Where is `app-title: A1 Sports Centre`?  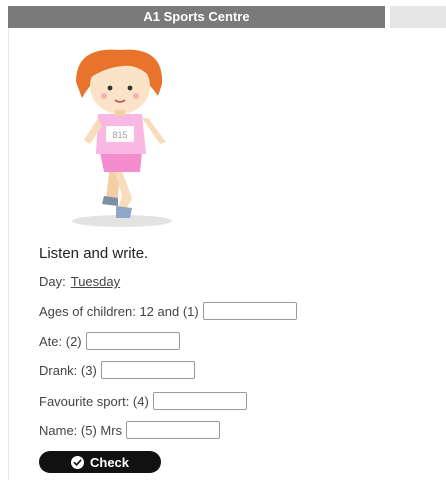 app-title: A1 Sports Centre is located at coordinates (196, 16).